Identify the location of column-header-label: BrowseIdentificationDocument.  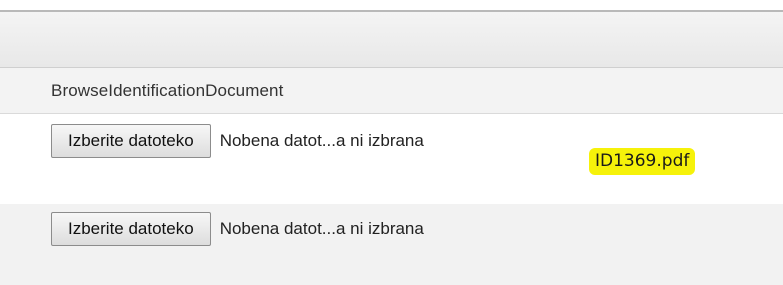
(167, 90).